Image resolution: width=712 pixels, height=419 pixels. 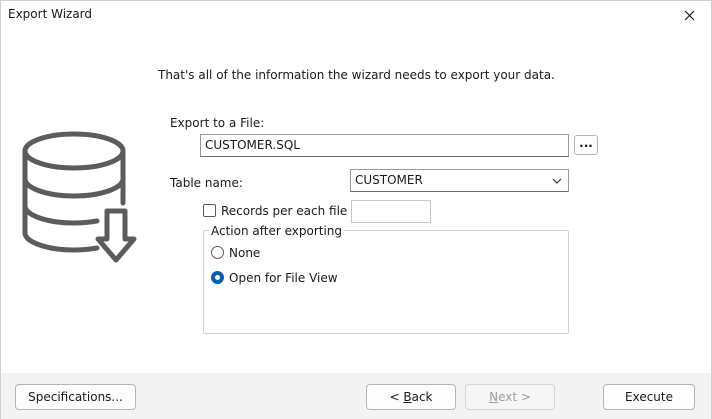 I want to click on records-per-file-checkbox, so click(x=209, y=210).